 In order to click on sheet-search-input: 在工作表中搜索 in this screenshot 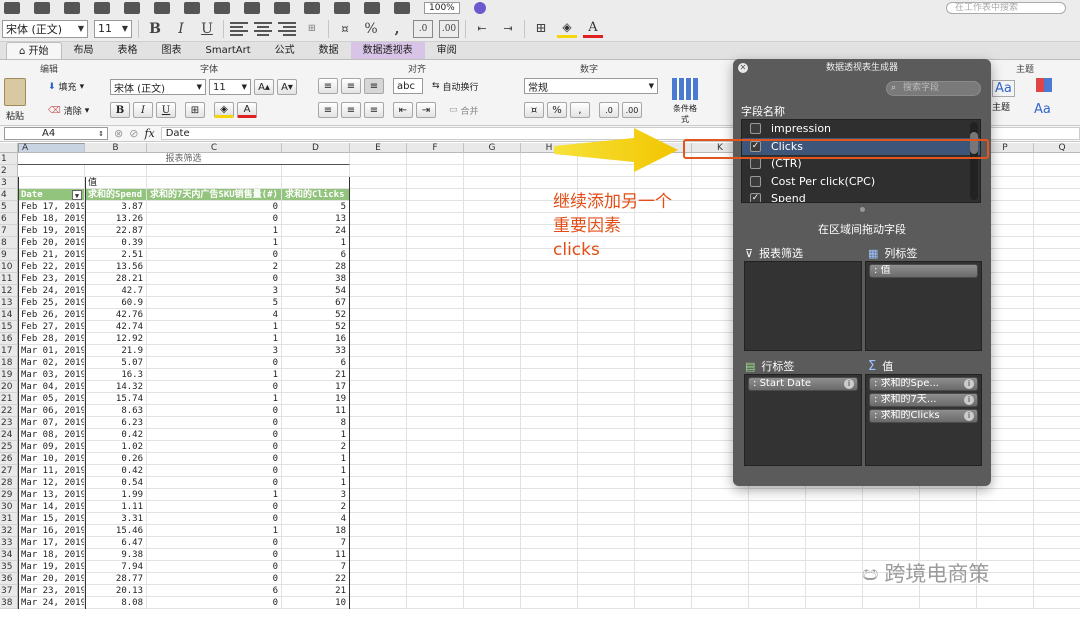, I will do `click(1006, 8)`.